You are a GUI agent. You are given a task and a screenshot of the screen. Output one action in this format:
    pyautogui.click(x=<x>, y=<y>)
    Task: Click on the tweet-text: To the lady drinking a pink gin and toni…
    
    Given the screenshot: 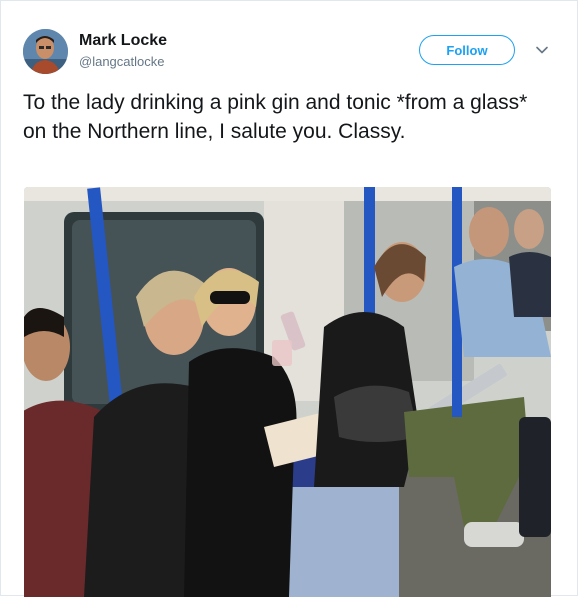 What is the action you would take?
    pyautogui.click(x=275, y=117)
    